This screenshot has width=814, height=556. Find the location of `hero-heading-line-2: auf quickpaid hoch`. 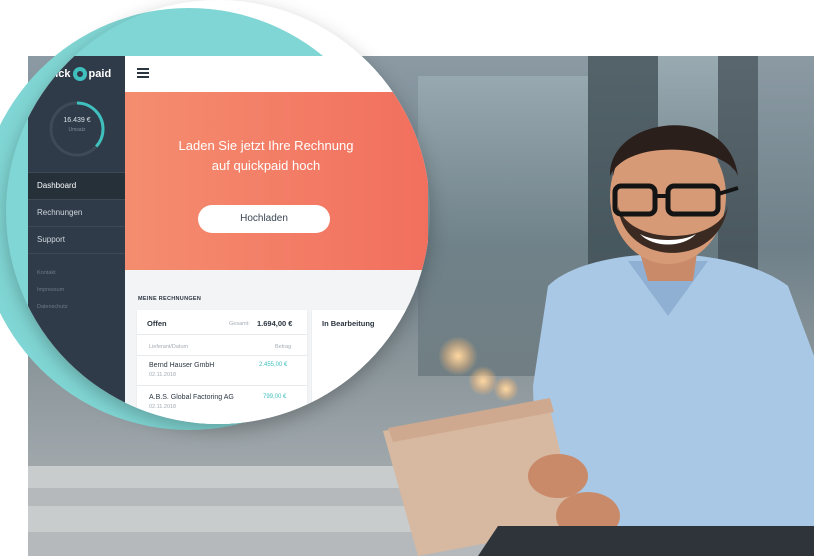

hero-heading-line-2: auf quickpaid hoch is located at coordinates (266, 165).